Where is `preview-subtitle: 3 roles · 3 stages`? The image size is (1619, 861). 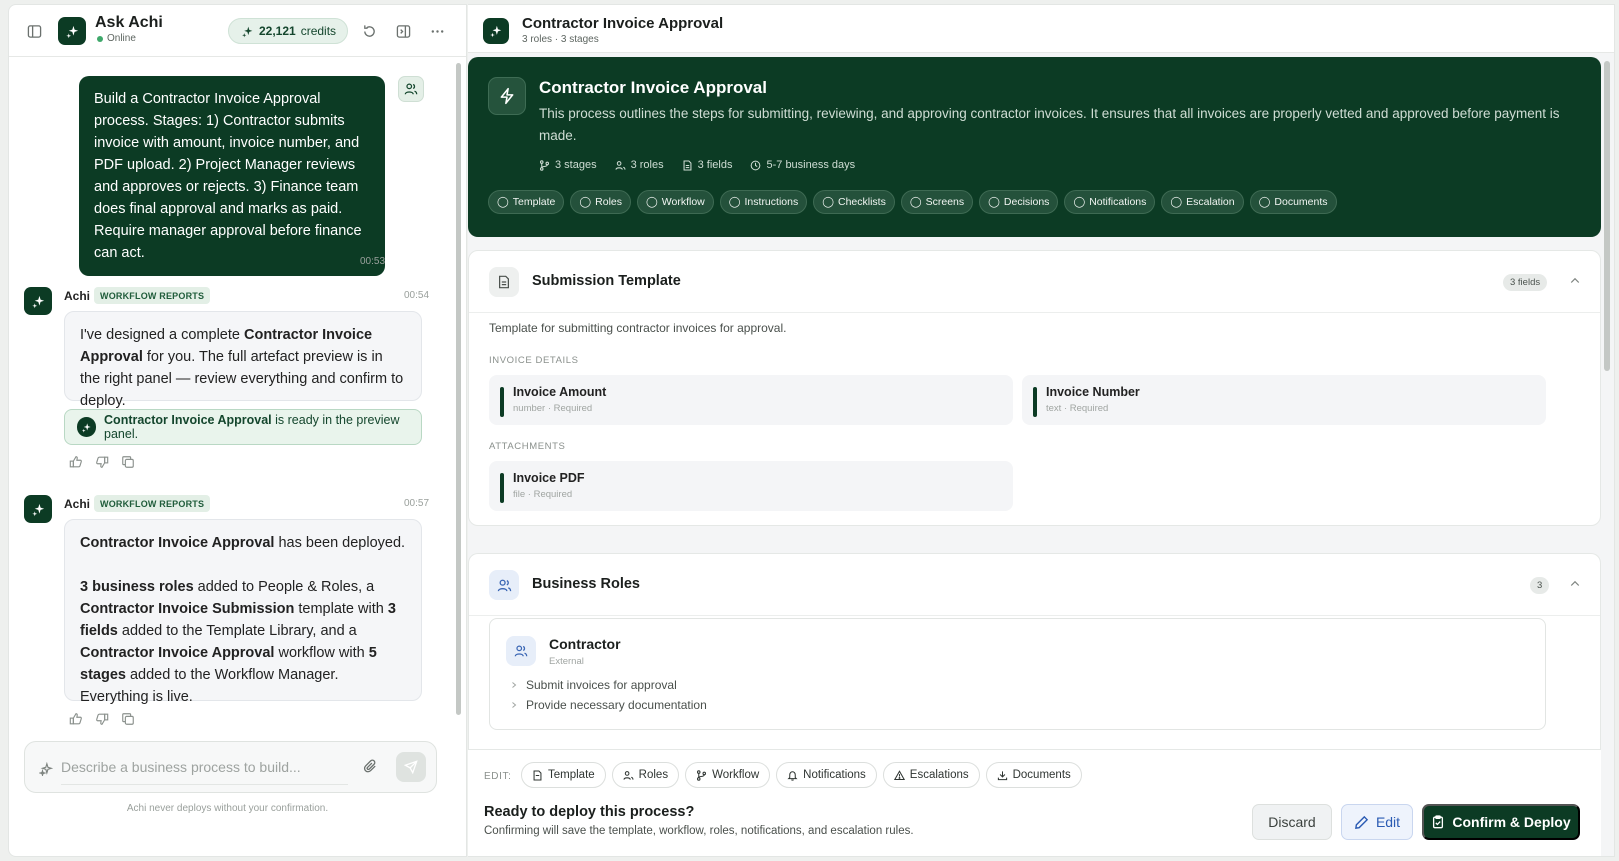 preview-subtitle: 3 roles · 3 stages is located at coordinates (560, 39).